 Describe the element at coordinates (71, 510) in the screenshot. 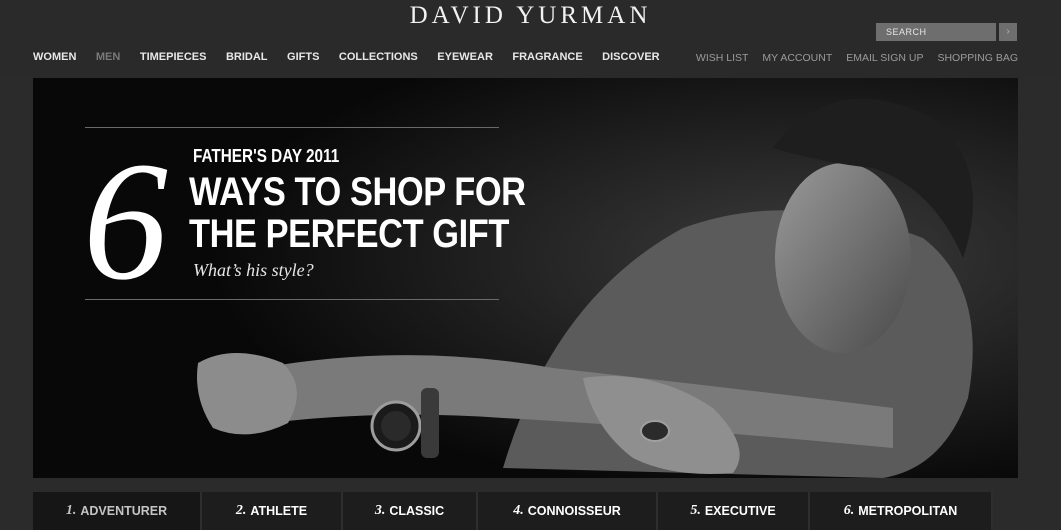

I see `tab-number: 1.` at that location.